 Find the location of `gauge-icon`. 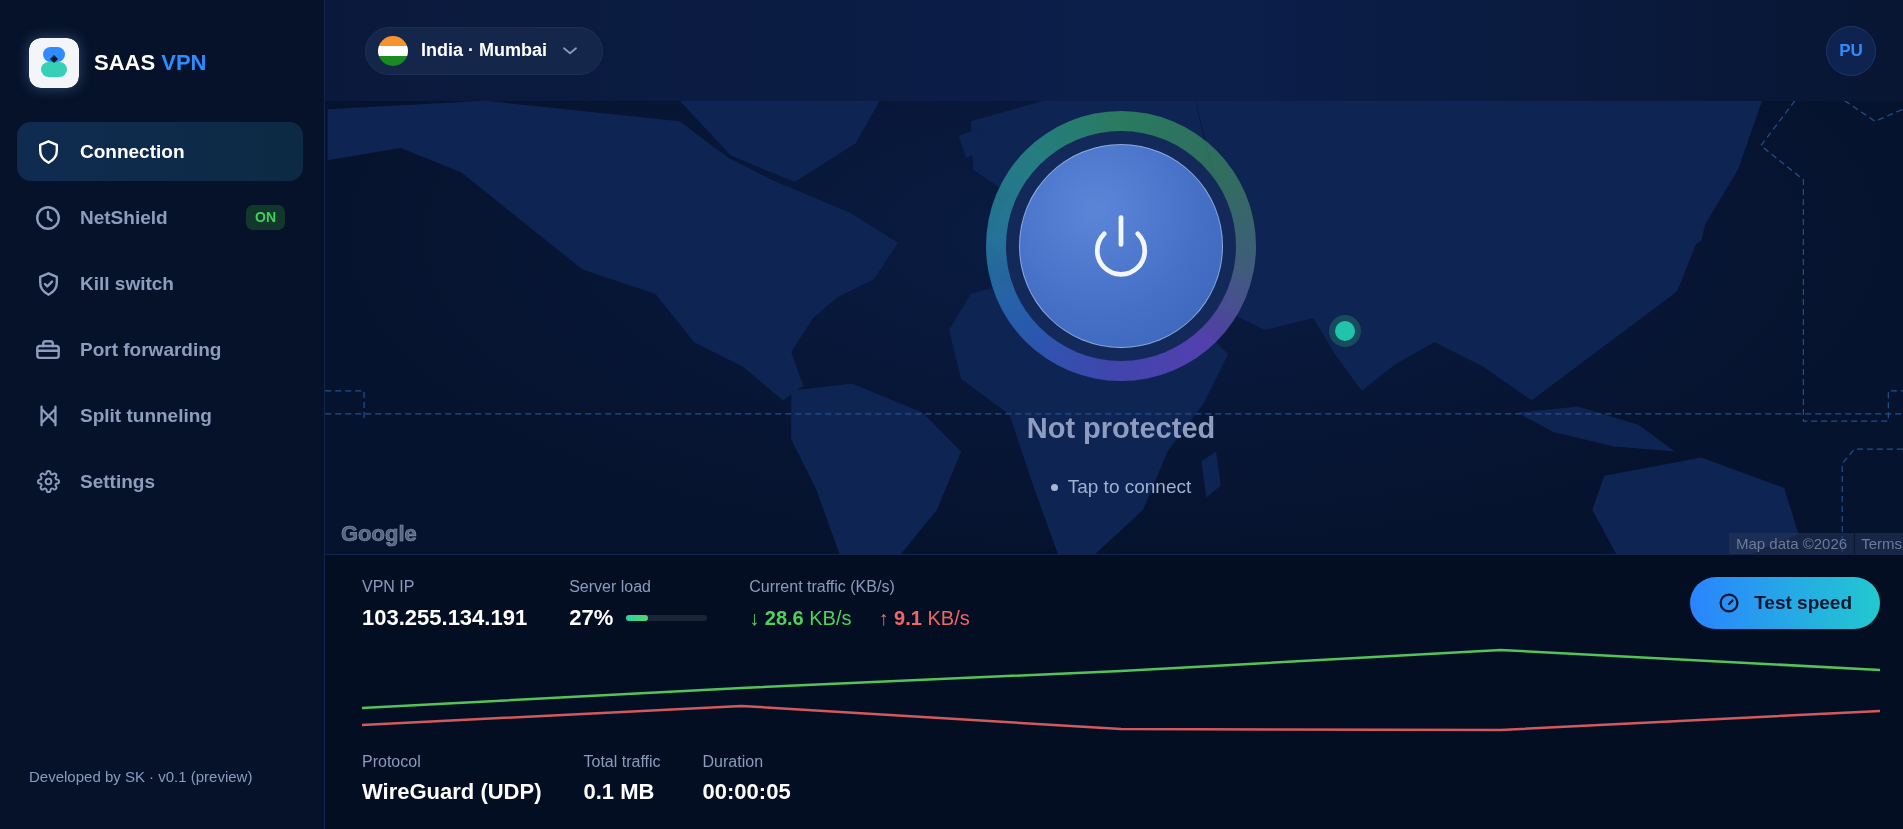

gauge-icon is located at coordinates (1729, 603).